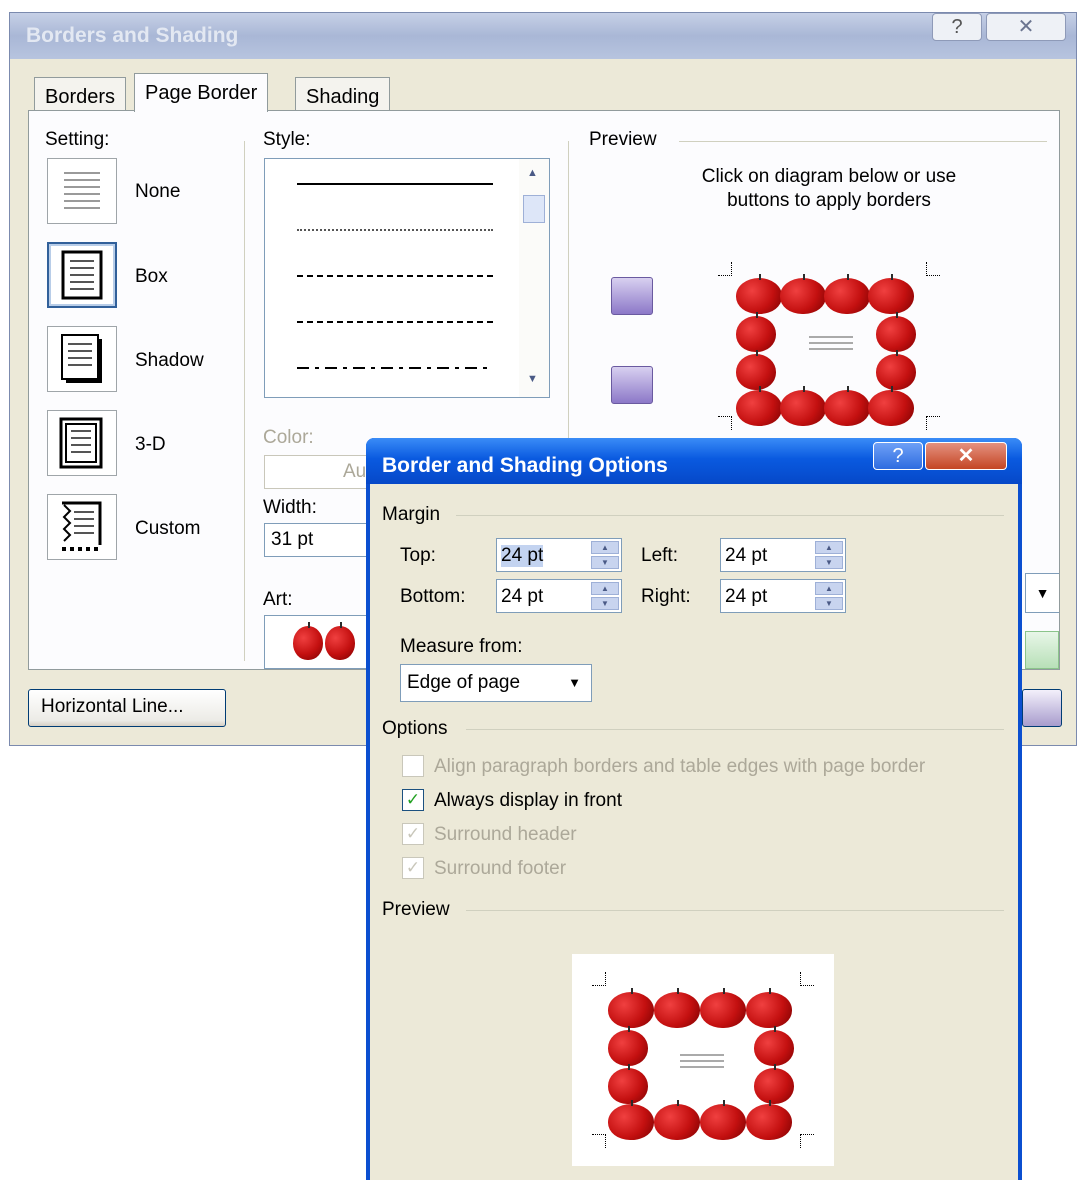 This screenshot has height=1180, width=1079. I want to click on top-margin-value: 24 pt, so click(522, 556).